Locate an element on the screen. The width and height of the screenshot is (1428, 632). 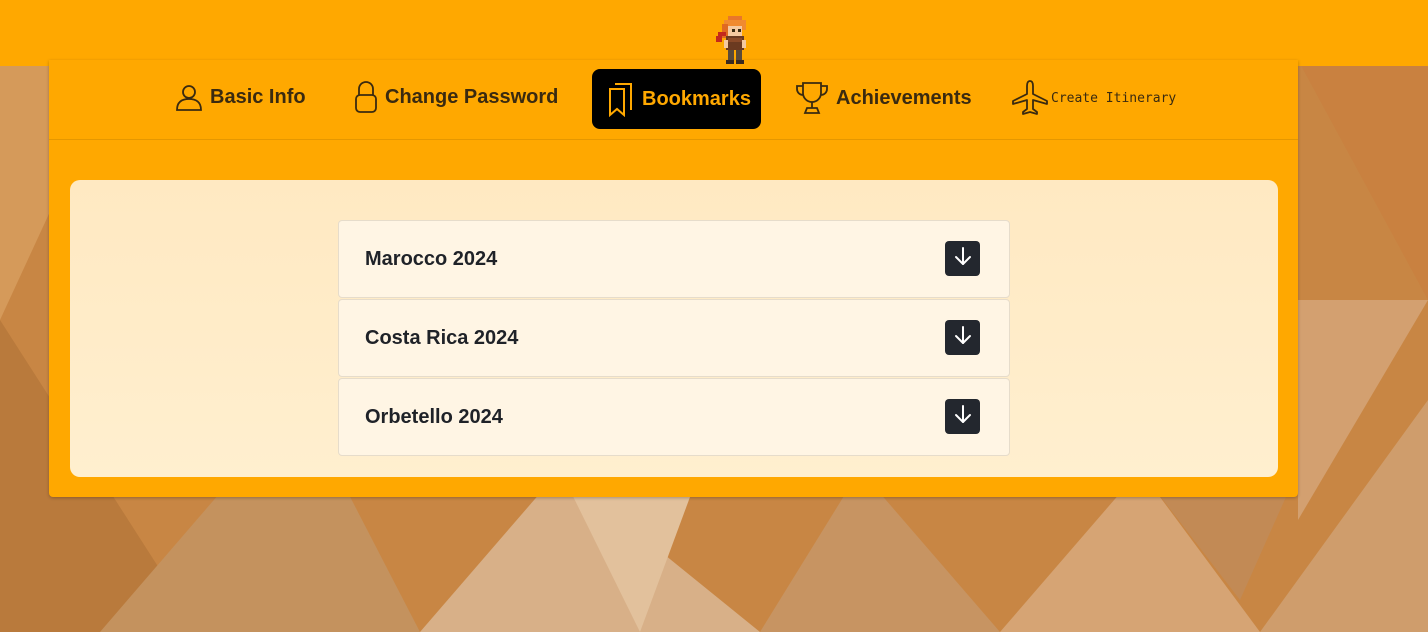
pixel-character-icon is located at coordinates (734, 41).